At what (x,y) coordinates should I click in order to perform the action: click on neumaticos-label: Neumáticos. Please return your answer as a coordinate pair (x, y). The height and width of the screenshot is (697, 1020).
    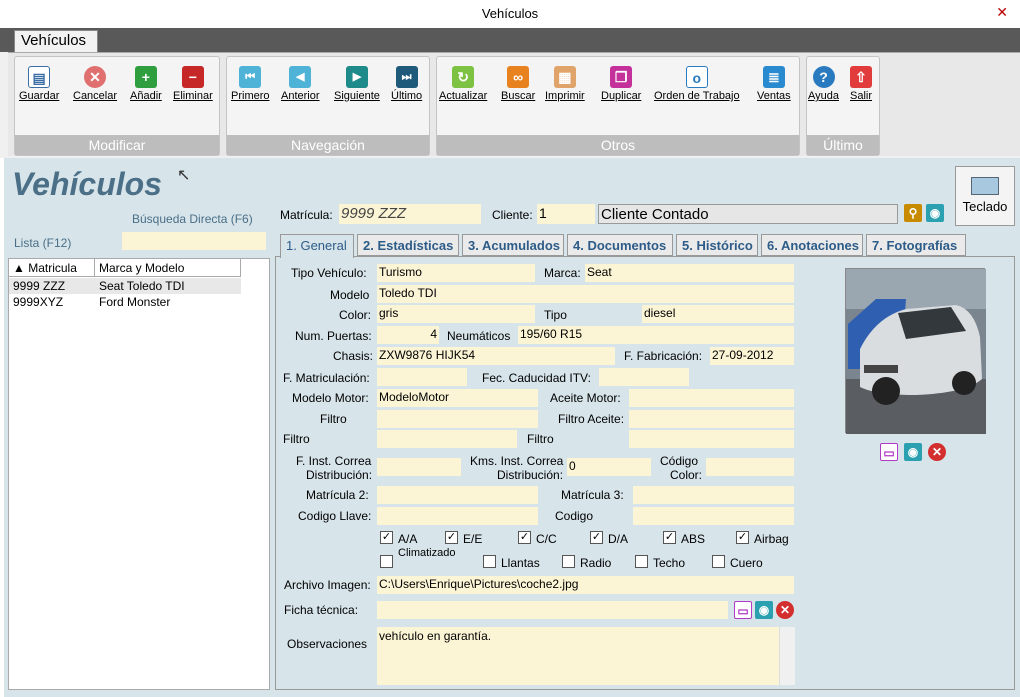
    Looking at the image, I should click on (479, 336).